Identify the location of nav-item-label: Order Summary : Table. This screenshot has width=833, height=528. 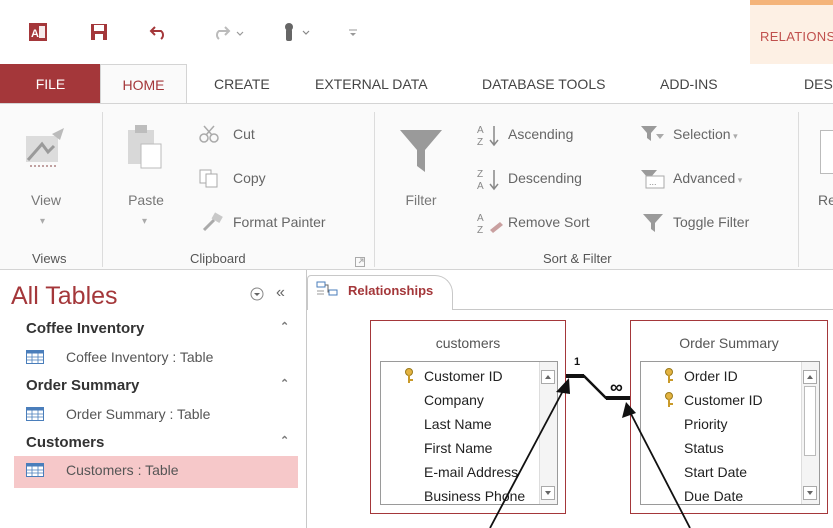
(138, 414).